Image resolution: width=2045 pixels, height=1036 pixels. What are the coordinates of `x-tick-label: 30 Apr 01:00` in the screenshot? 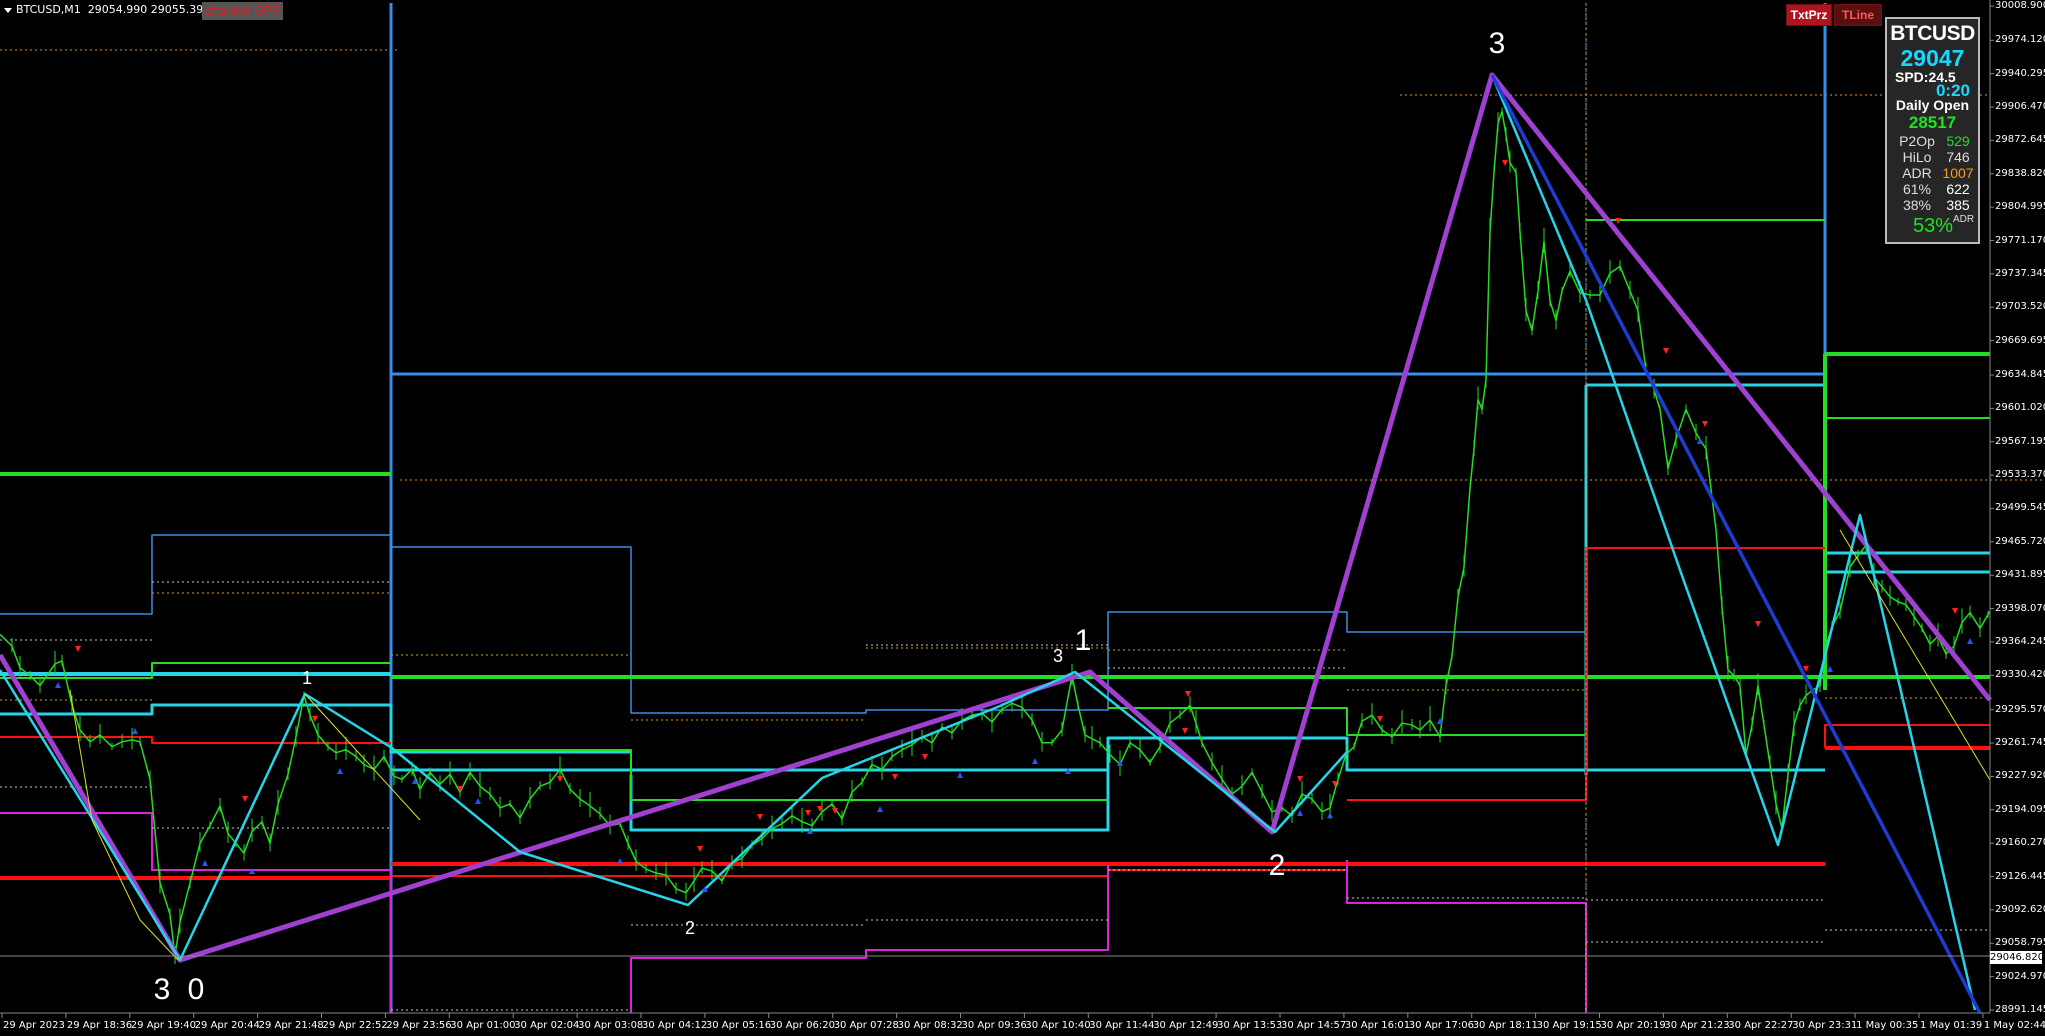 It's located at (483, 1025).